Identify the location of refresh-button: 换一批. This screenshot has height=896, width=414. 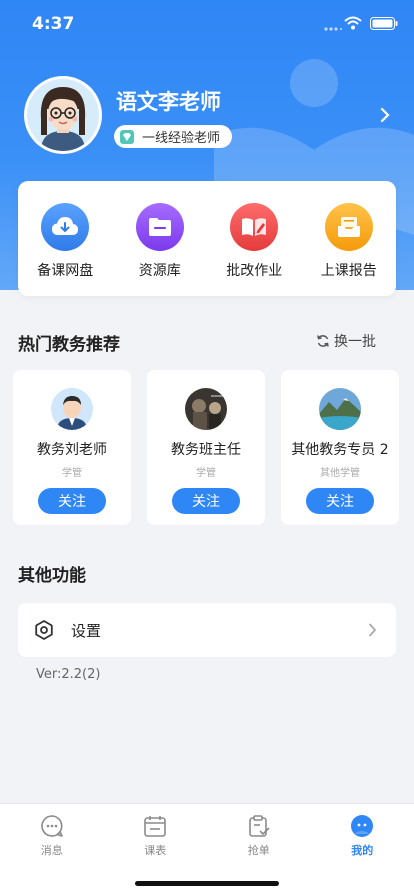
(346, 341).